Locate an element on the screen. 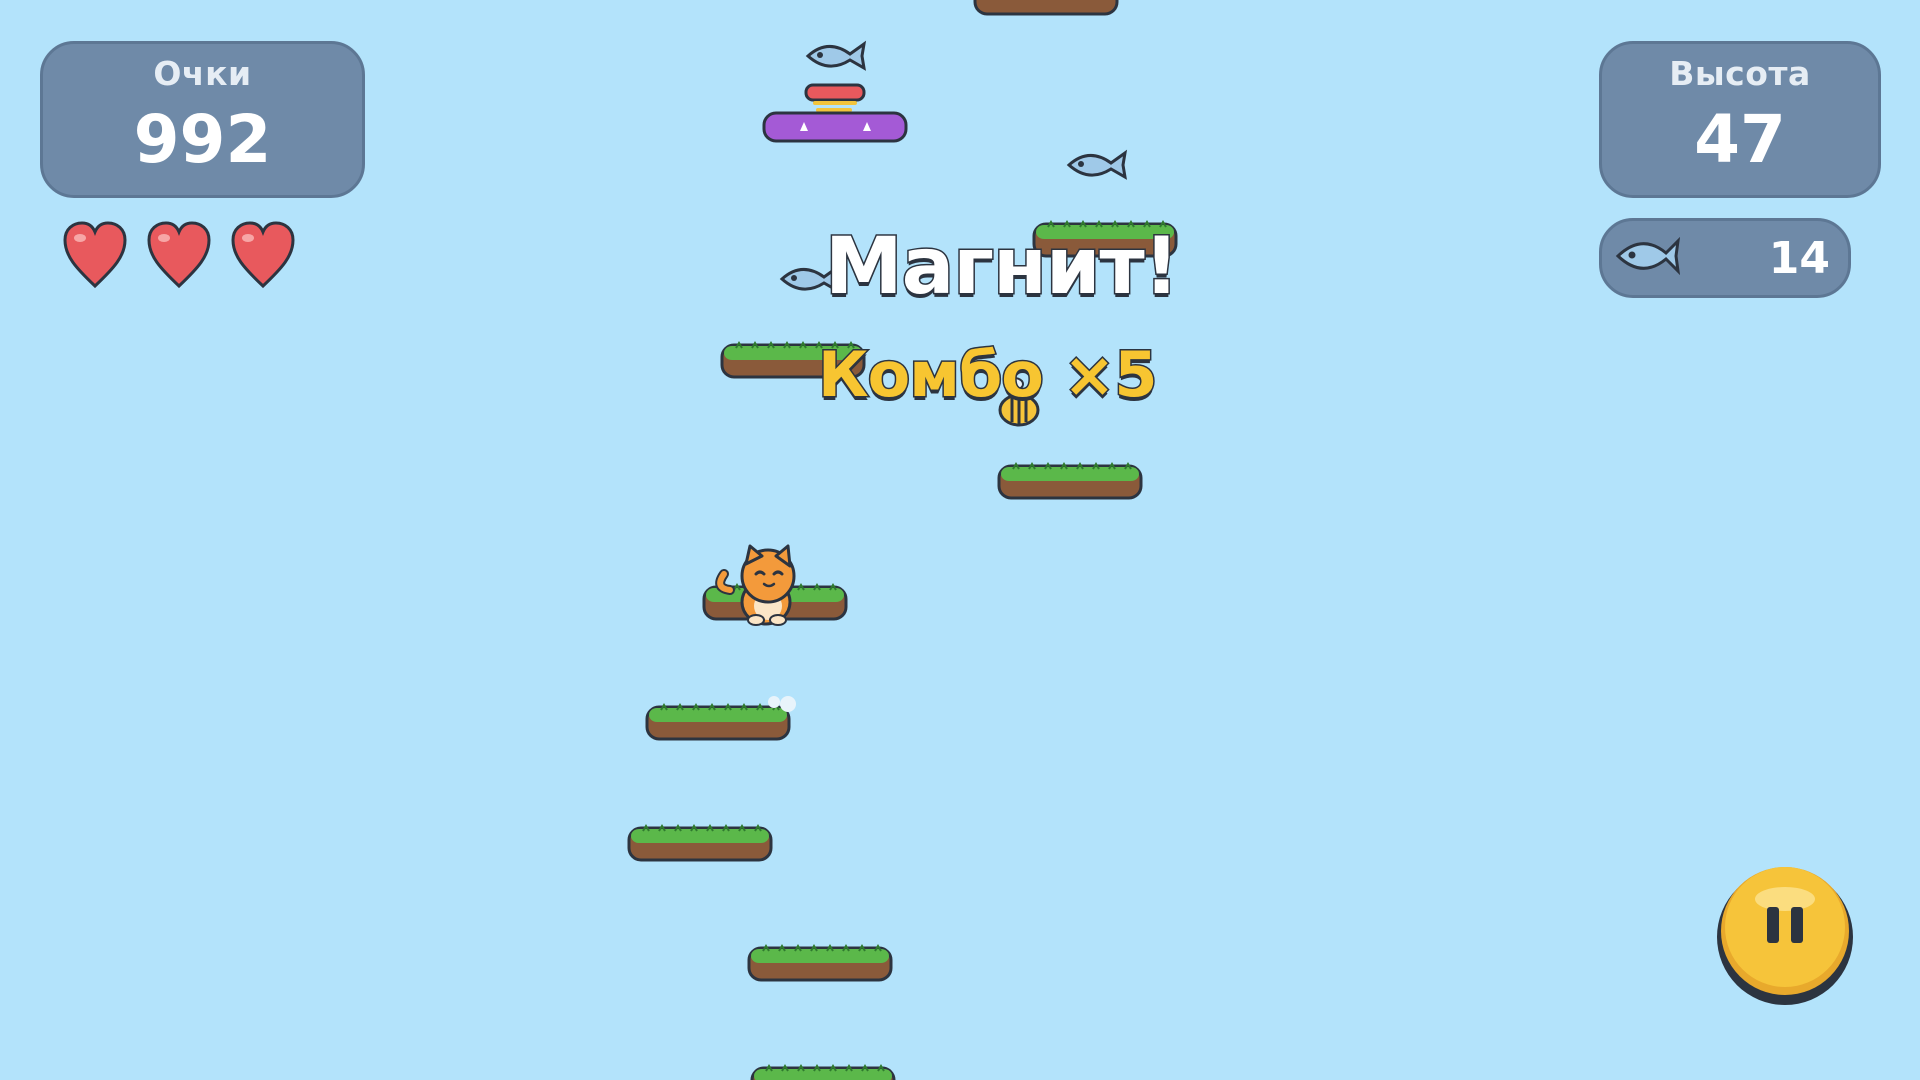 Image resolution: width=1920 pixels, height=1080 pixels. fish-count: 14 is located at coordinates (1799, 258).